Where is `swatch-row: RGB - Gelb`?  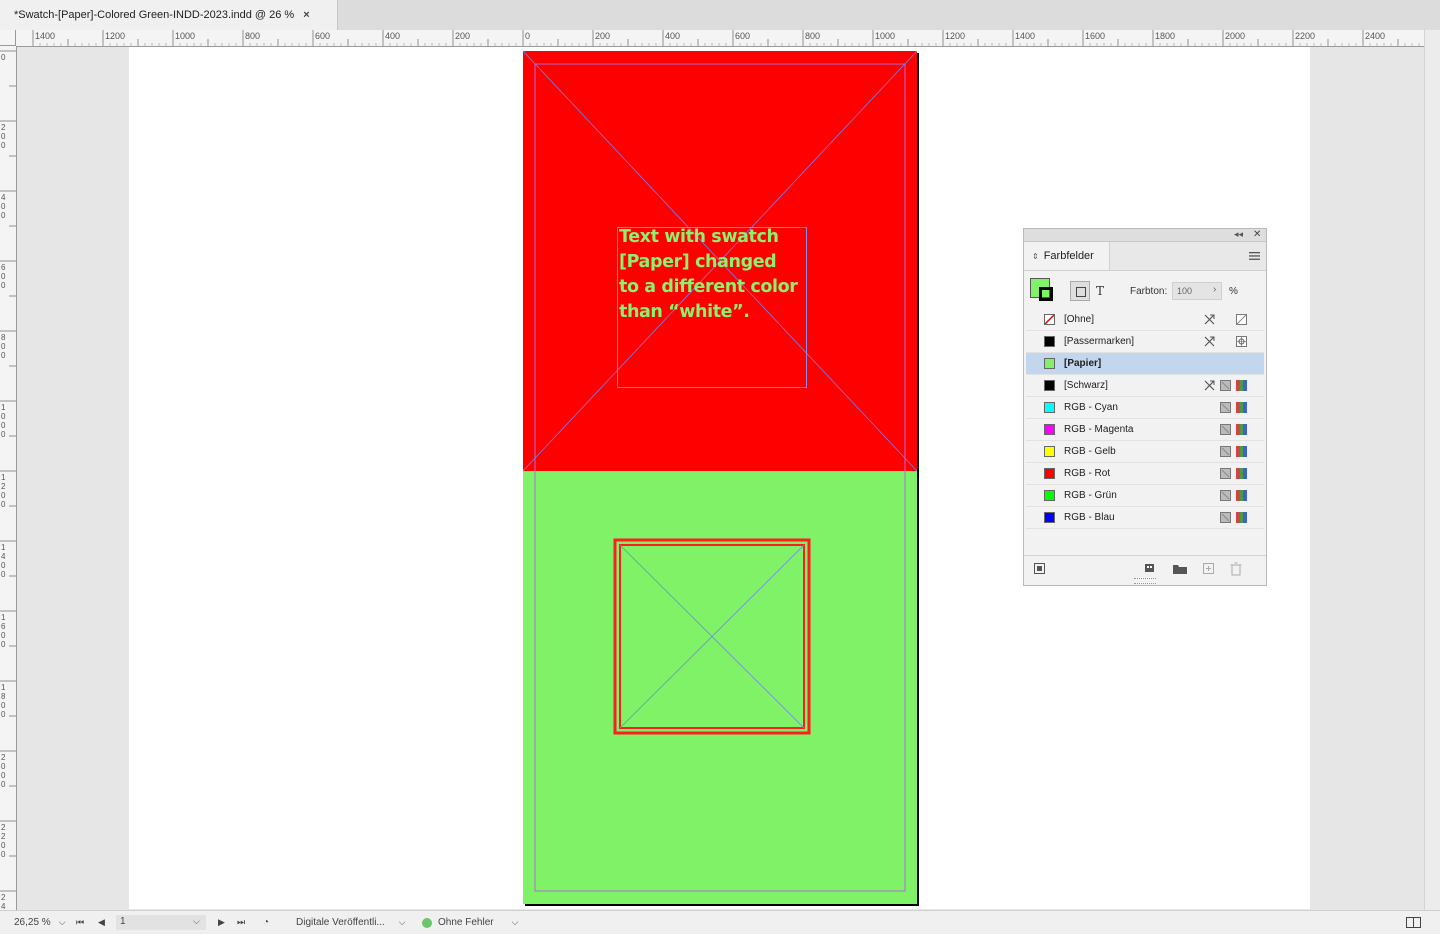
swatch-row: RGB - Gelb is located at coordinates (1145, 452).